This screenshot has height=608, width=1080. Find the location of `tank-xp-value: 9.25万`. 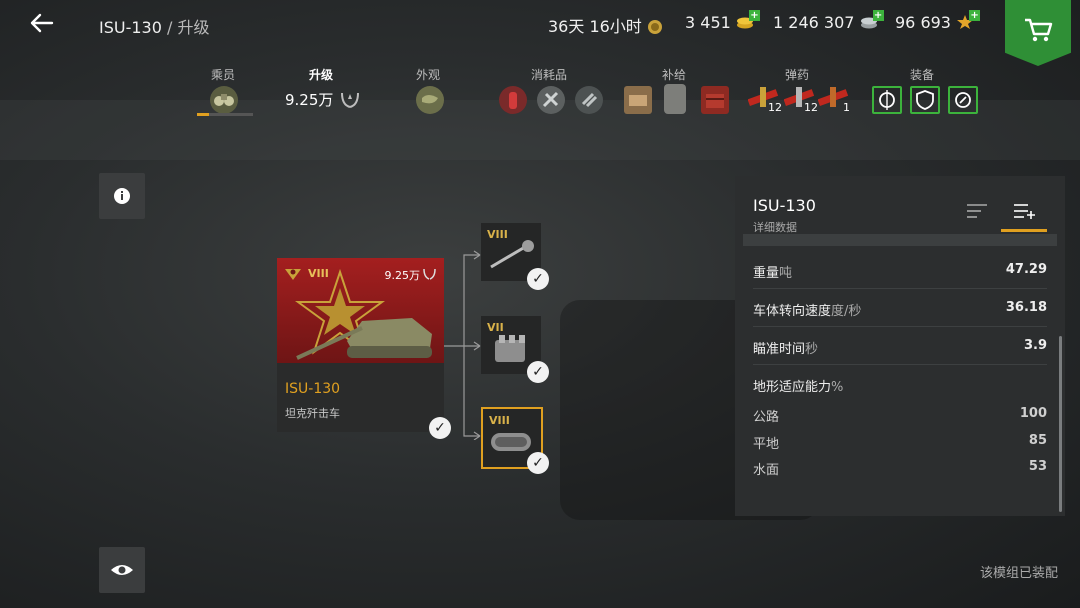

tank-xp-value: 9.25万 is located at coordinates (402, 275).